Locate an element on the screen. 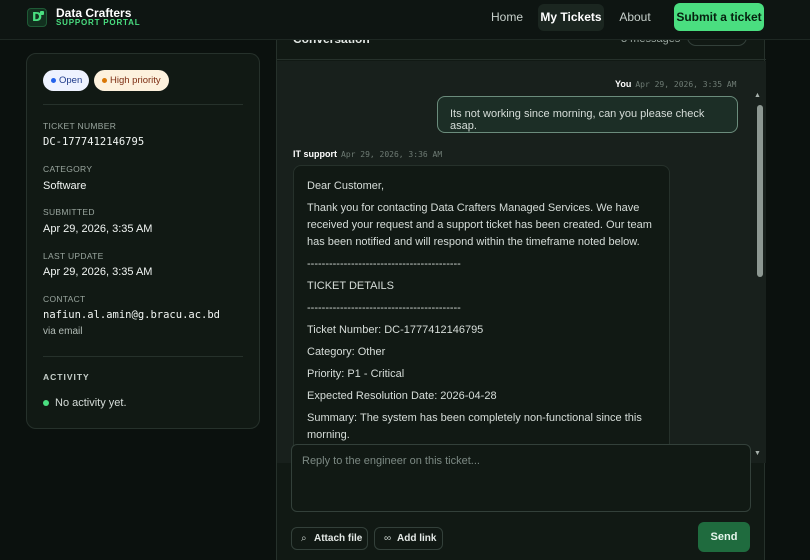  category-value: Software is located at coordinates (65, 186).